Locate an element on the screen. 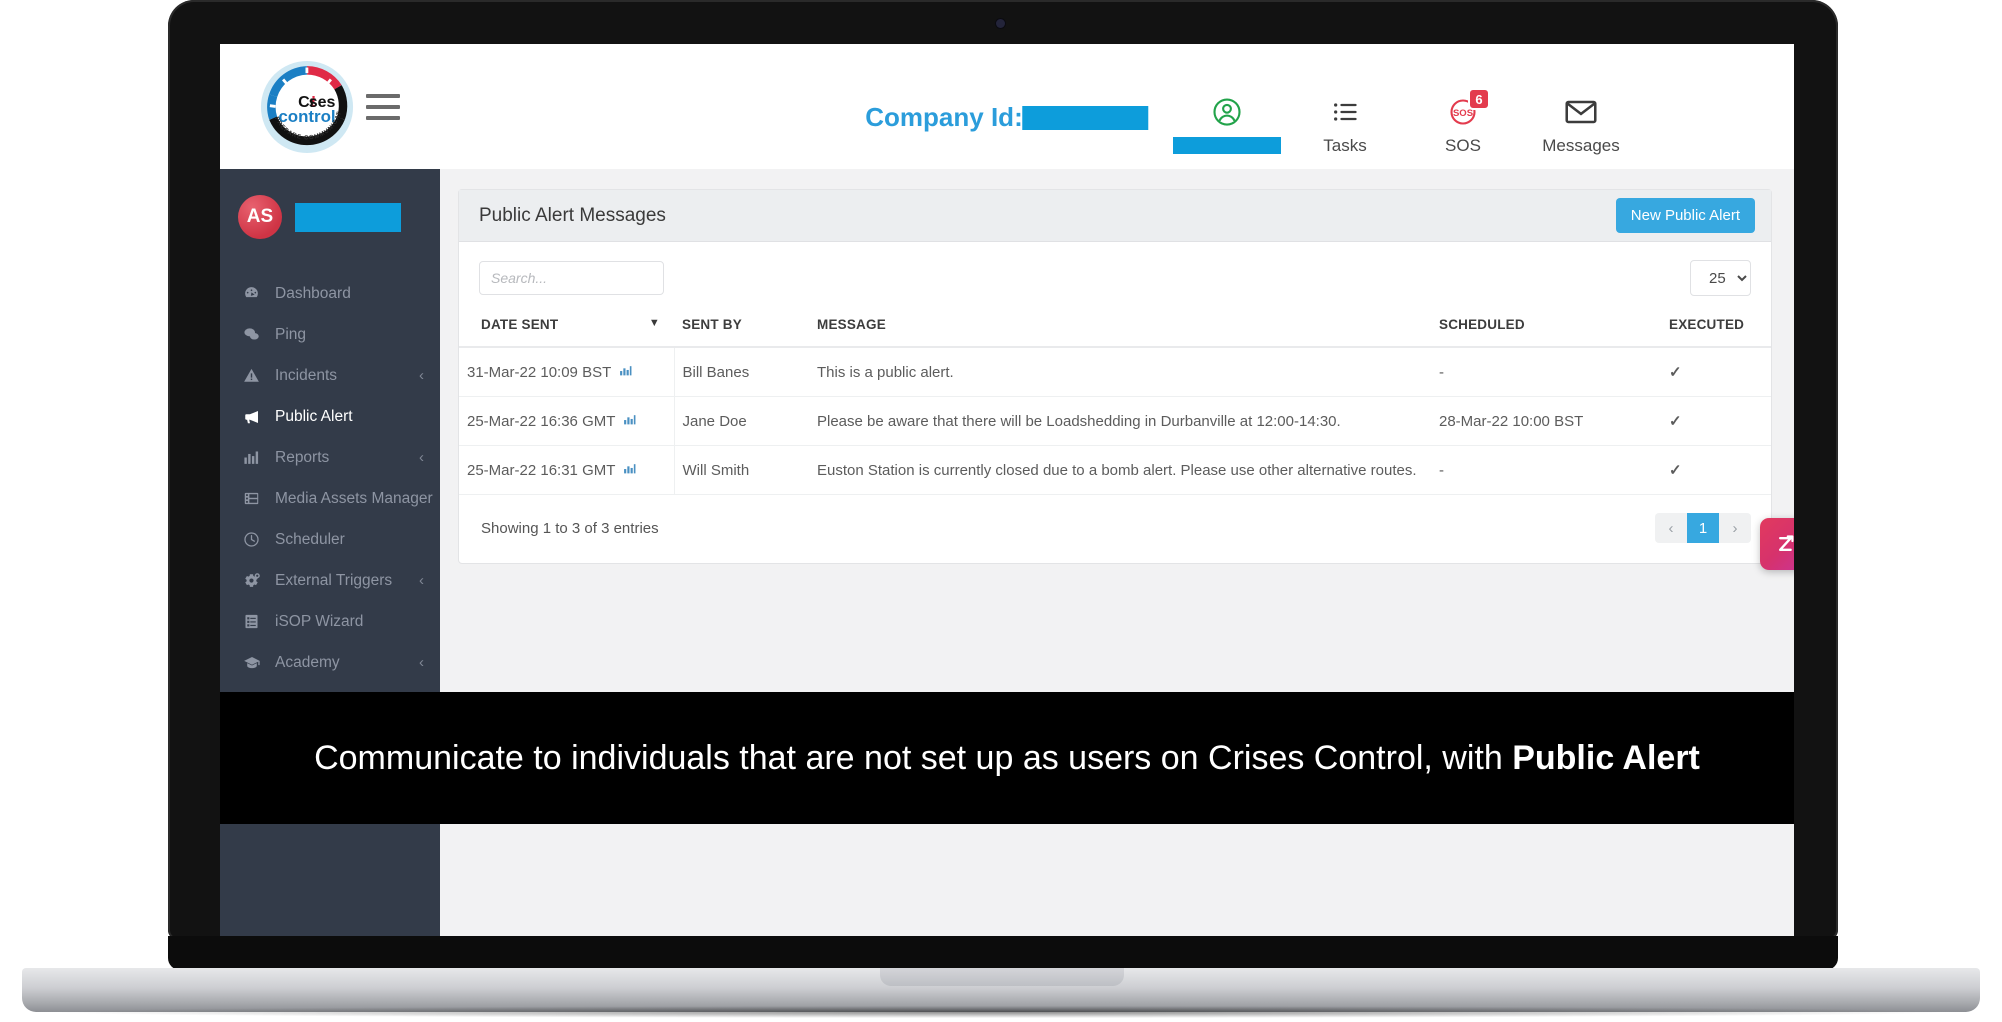  sidebar-item-dashboard: Dashboard is located at coordinates (330, 293).